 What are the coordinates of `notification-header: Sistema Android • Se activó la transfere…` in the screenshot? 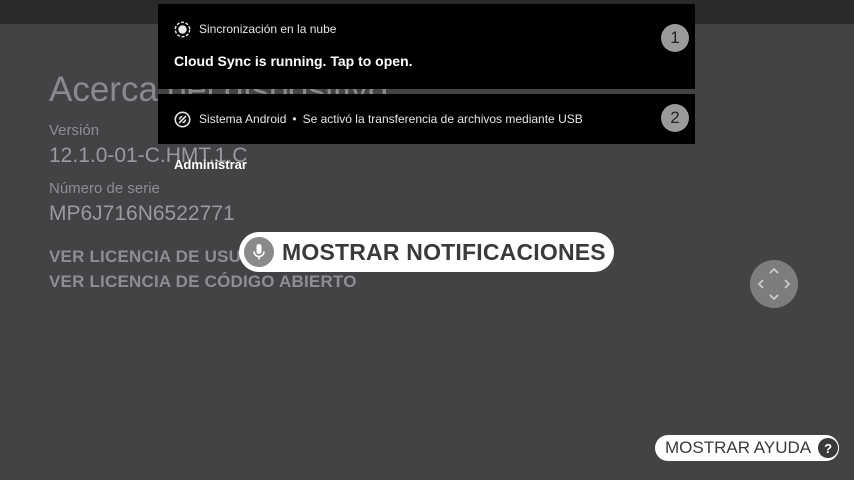 It's located at (378, 119).